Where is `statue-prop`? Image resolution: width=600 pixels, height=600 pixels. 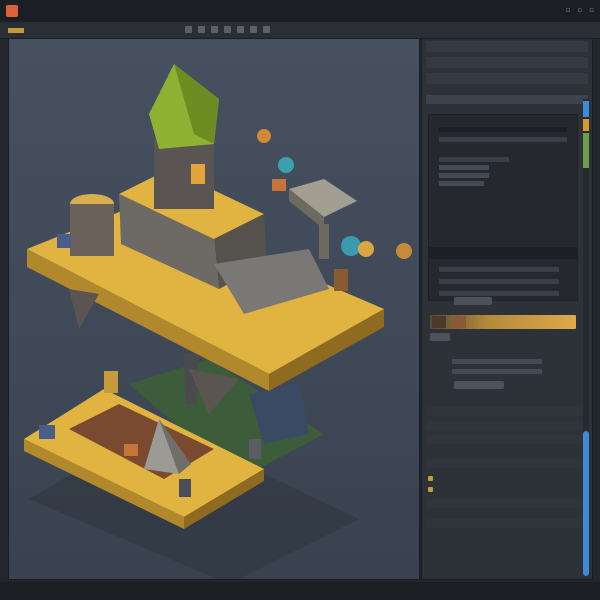
statue-prop is located at coordinates (111, 382).